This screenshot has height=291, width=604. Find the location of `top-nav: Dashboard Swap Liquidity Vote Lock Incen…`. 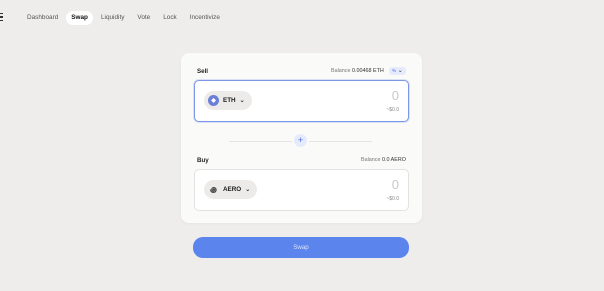

top-nav: Dashboard Swap Liquidity Vote Lock Incen… is located at coordinates (125, 18).